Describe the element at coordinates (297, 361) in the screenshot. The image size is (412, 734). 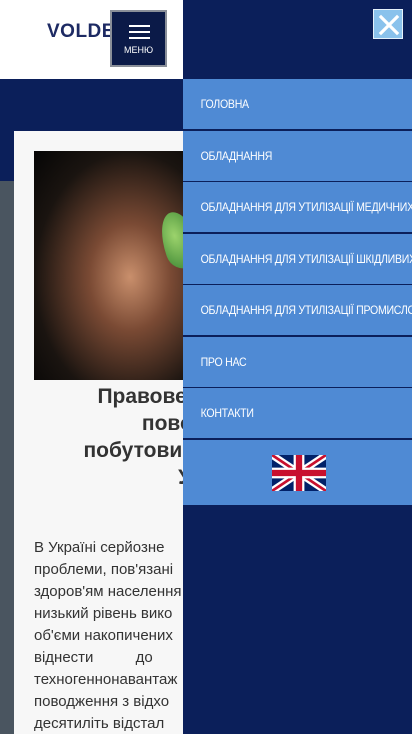
I see `nav-item-about: ПРО НАС` at that location.